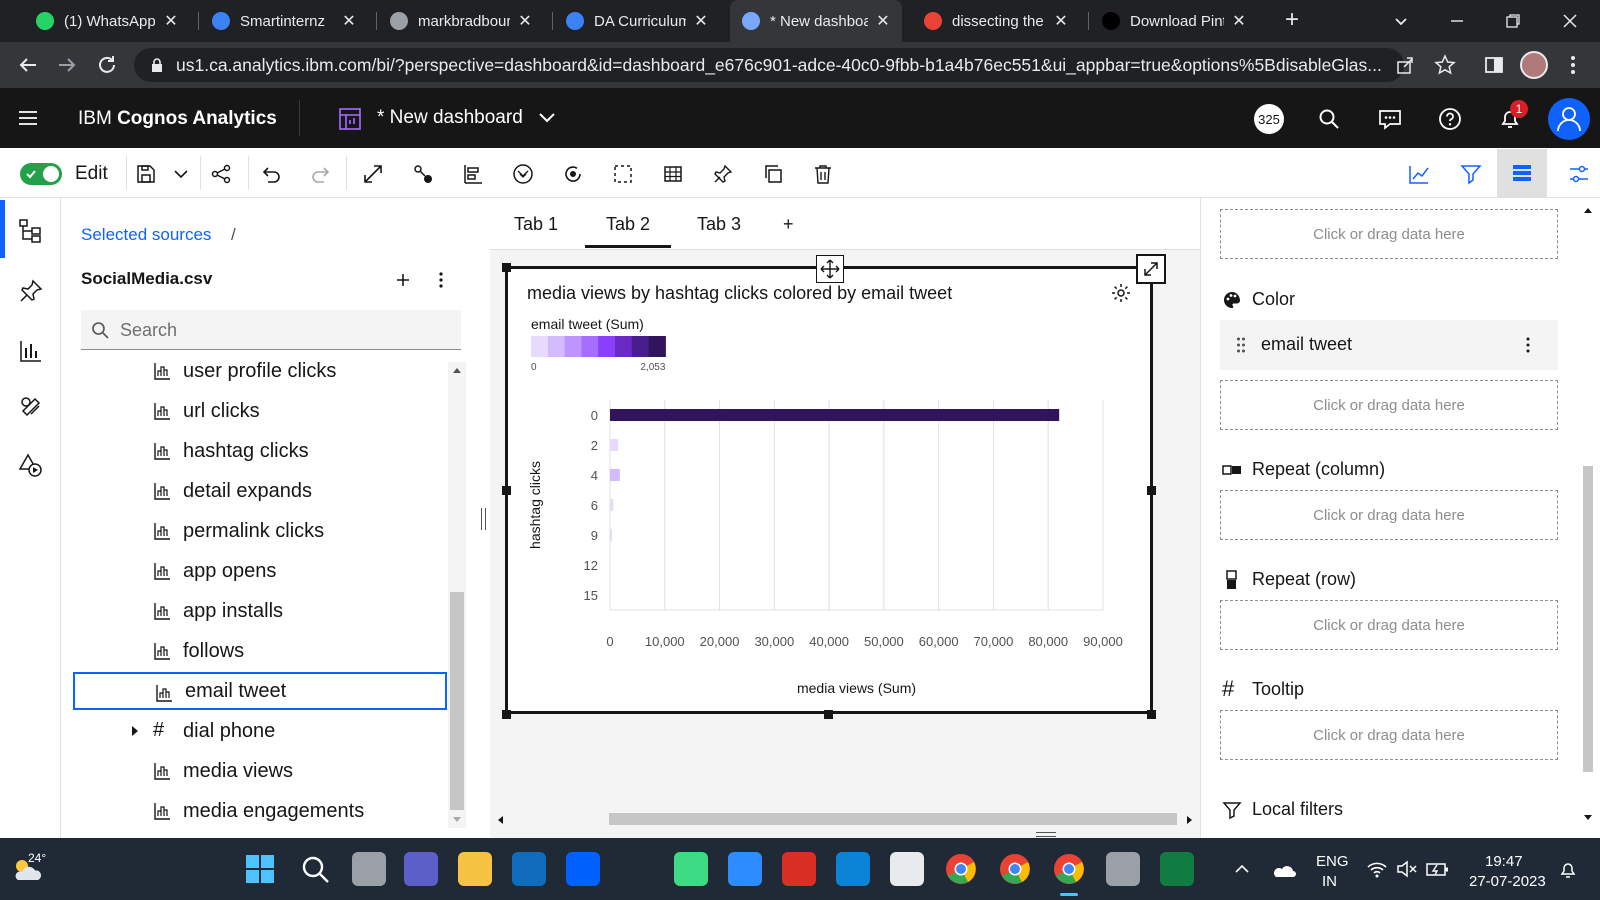 The width and height of the screenshot is (1600, 900). What do you see at coordinates (1241, 345) in the screenshot?
I see `drag-handle-icon` at bounding box center [1241, 345].